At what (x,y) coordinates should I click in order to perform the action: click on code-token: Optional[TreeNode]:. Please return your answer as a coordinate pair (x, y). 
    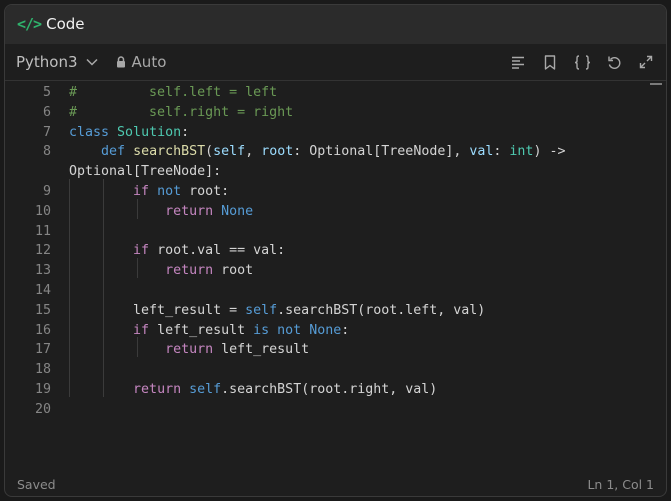
    Looking at the image, I should click on (145, 172).